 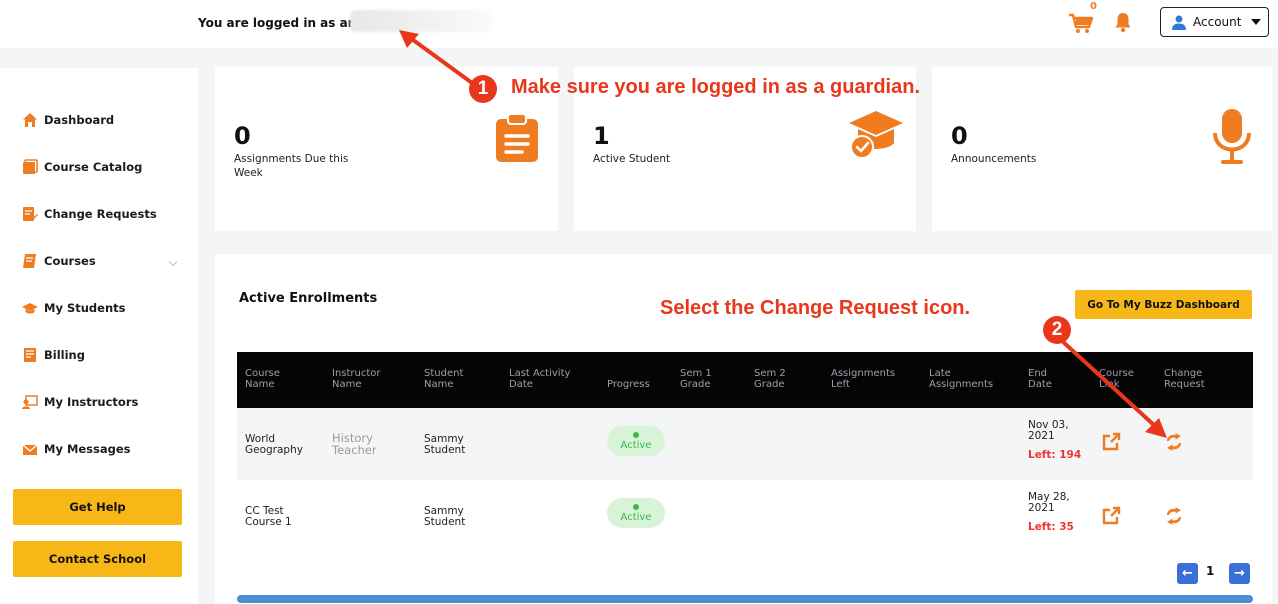 I want to click on caret-down-icon, so click(x=1256, y=22).